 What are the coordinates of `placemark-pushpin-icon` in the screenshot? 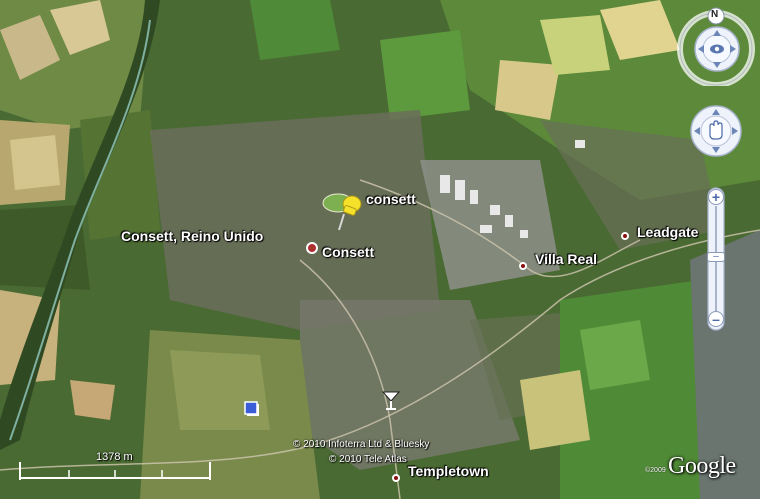 It's located at (350, 212).